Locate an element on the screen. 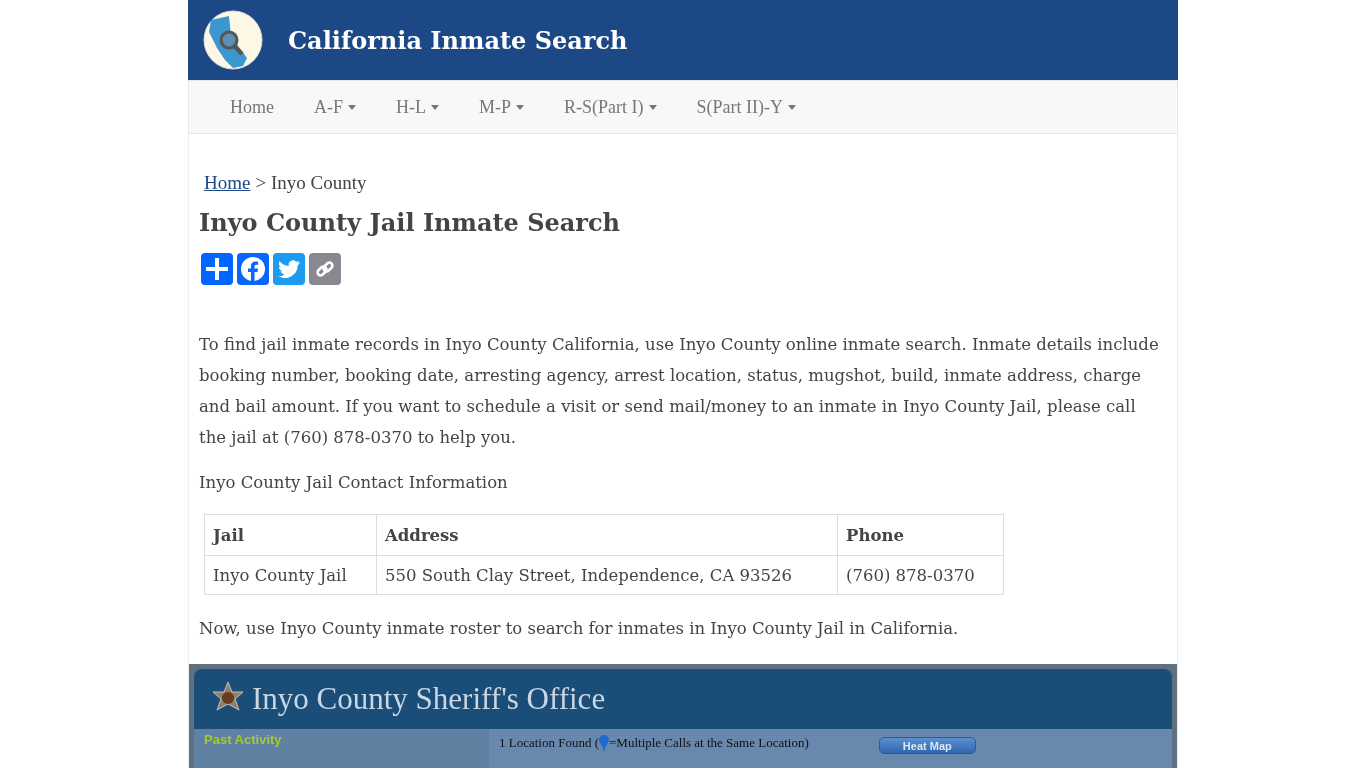  heat-map-button: Heat Map is located at coordinates (927, 745).